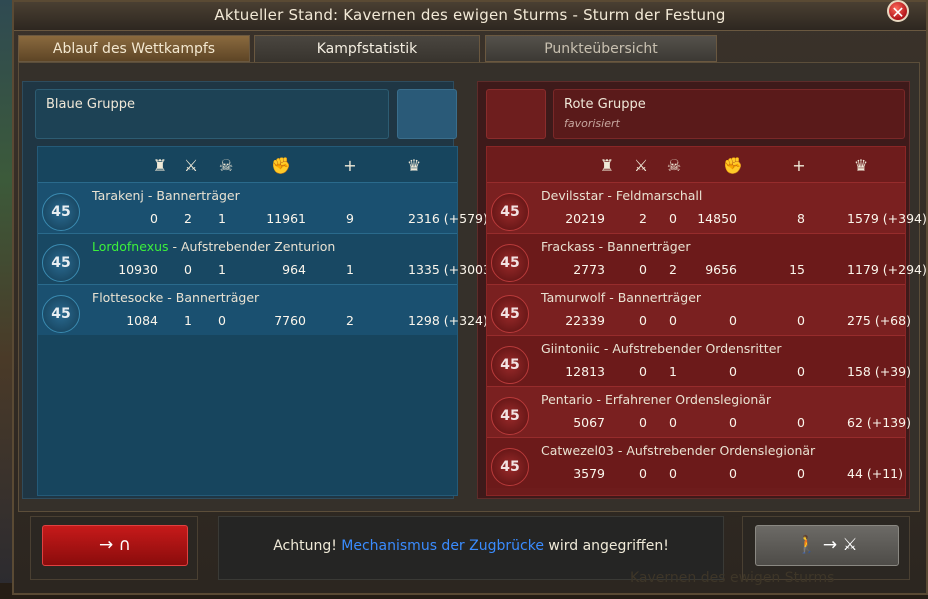 Image resolution: width=928 pixels, height=599 pixels. Describe the element at coordinates (827, 545) in the screenshot. I see `spectate-button: 🚶 → ⚔` at that location.